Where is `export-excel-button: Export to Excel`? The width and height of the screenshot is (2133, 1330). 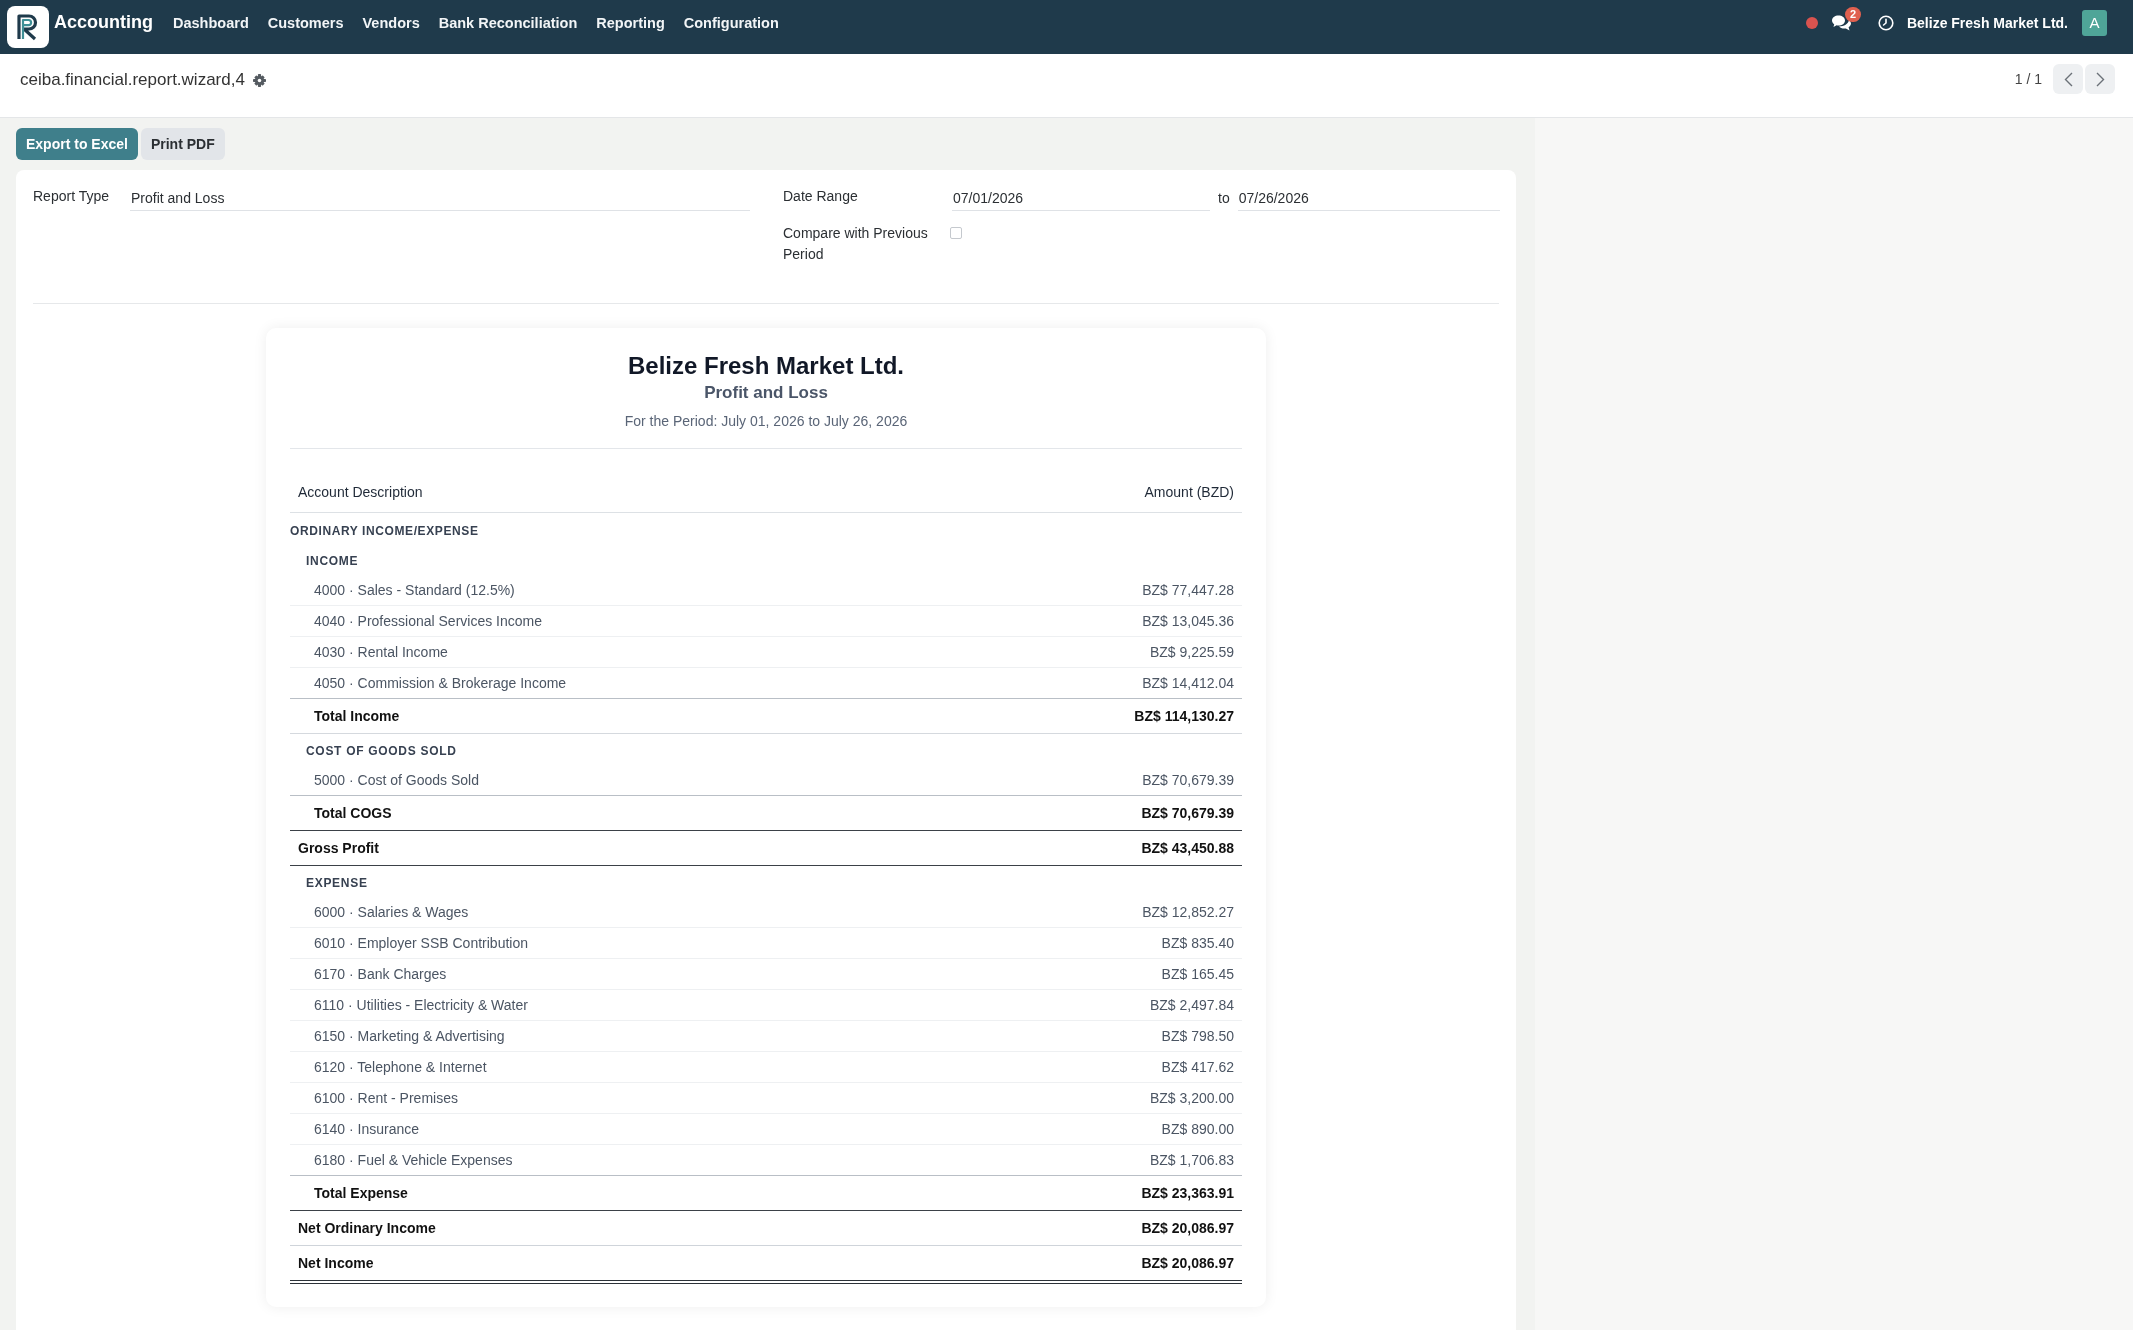
export-excel-button: Export to Excel is located at coordinates (77, 144).